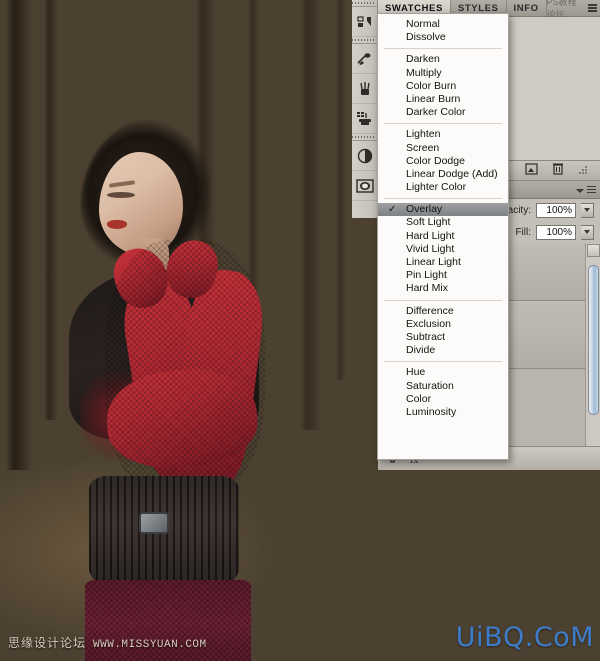  I want to click on panel-grip-icon, so click(583, 171).